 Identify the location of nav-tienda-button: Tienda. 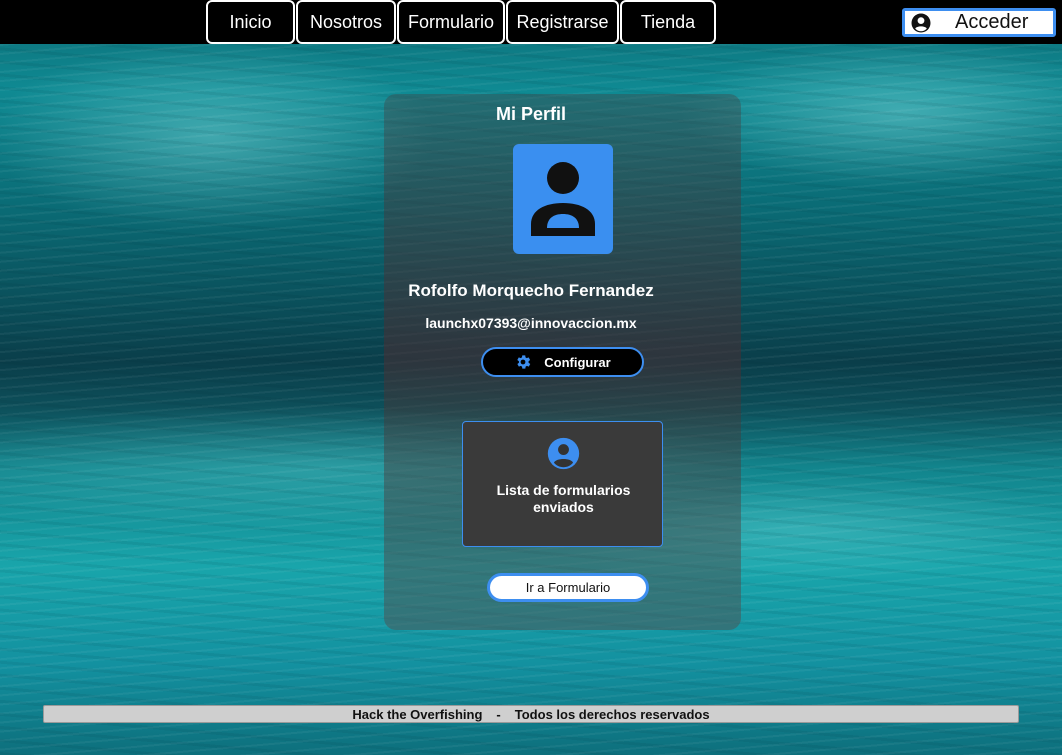
(668, 22).